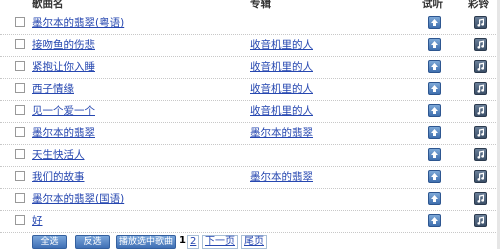  What do you see at coordinates (48, 5) in the screenshot?
I see `song-column-header: 歌曲名` at bounding box center [48, 5].